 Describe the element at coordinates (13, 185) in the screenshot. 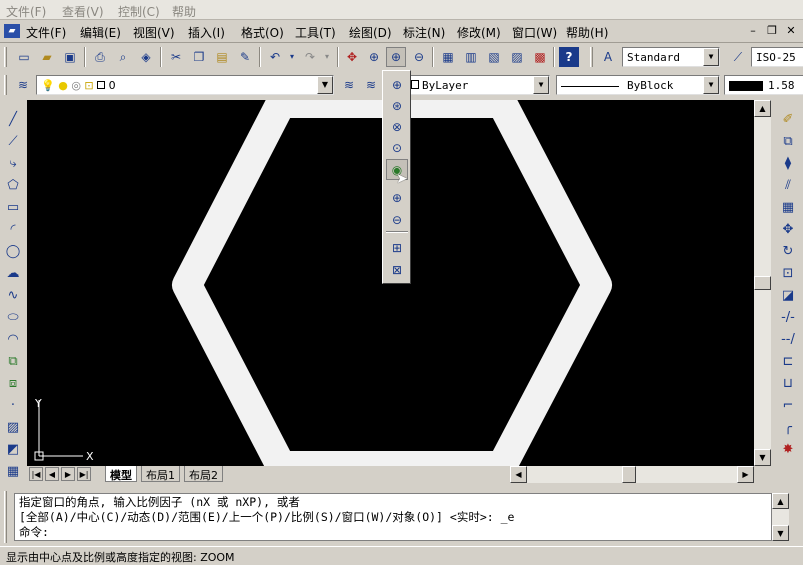

I see `polygon-icon: ⬠` at that location.